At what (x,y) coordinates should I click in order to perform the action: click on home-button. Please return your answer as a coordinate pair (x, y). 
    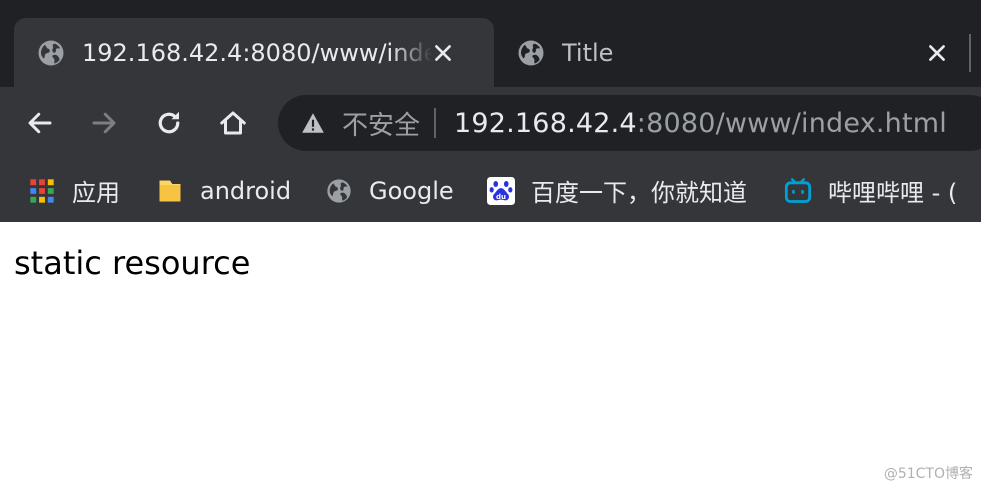
    Looking at the image, I should click on (233, 123).